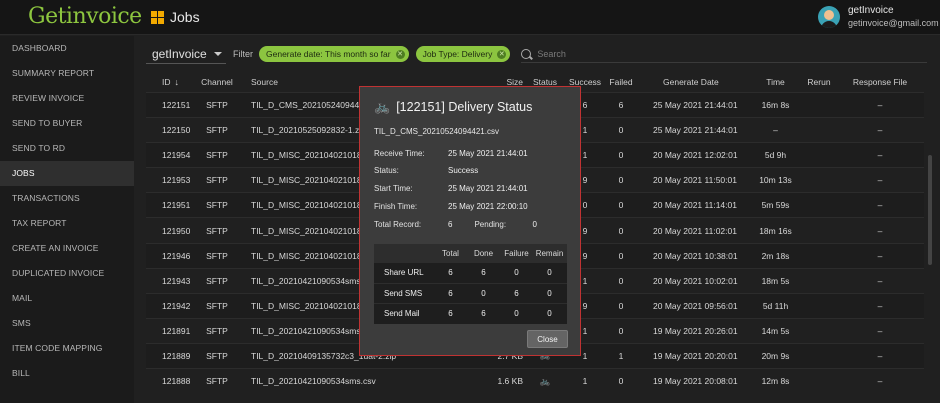  What do you see at coordinates (67, 48) in the screenshot?
I see `sidebar-item-dashboard: DASHBOARD` at bounding box center [67, 48].